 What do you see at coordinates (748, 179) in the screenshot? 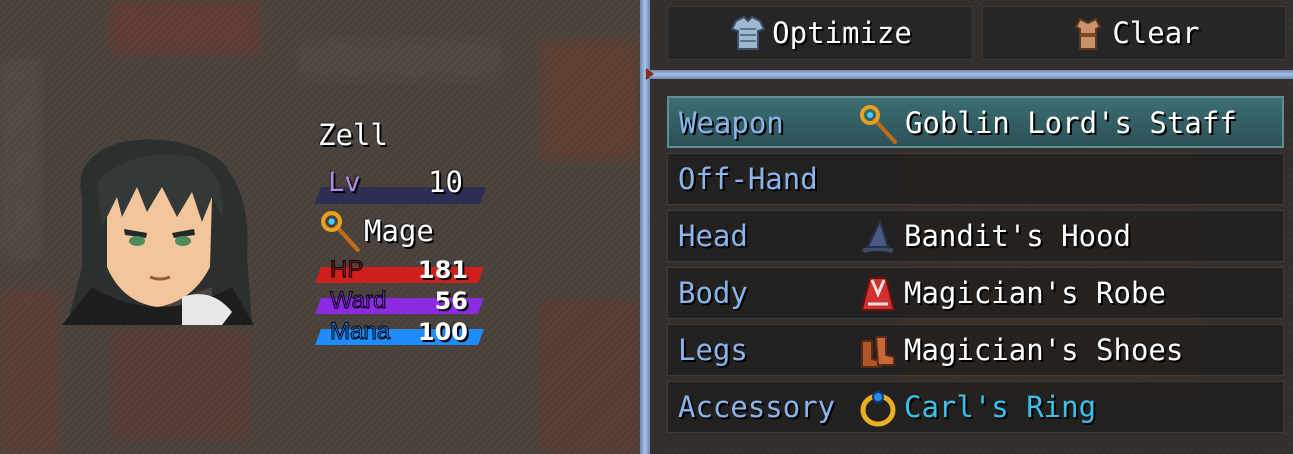
I see `slot-label-off-hand: Off-Hand` at bounding box center [748, 179].